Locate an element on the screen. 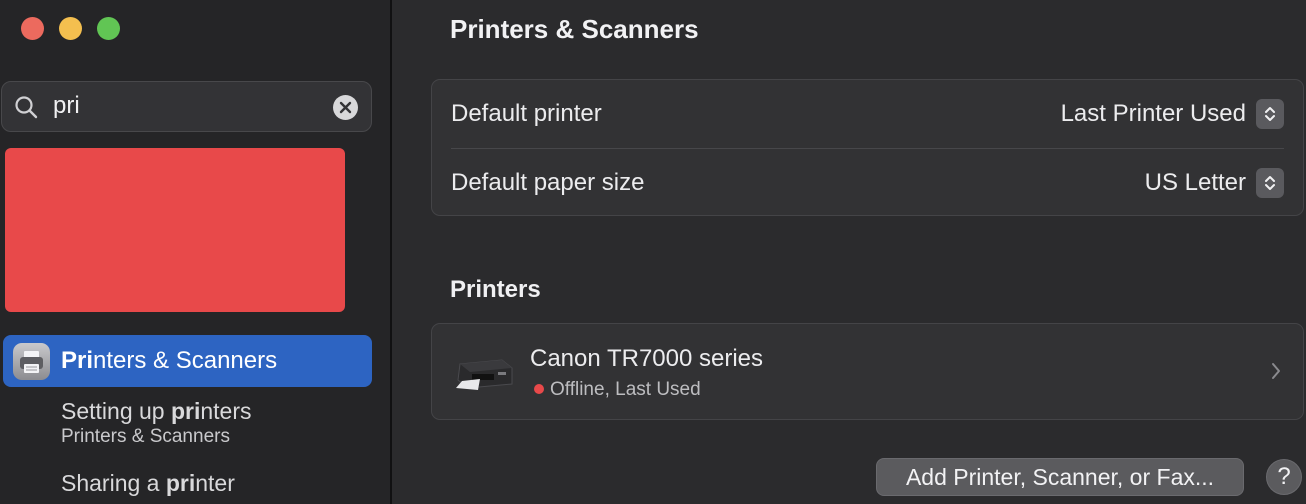 The height and width of the screenshot is (504, 1306). paper-size-label: Default paper size is located at coordinates (548, 182).